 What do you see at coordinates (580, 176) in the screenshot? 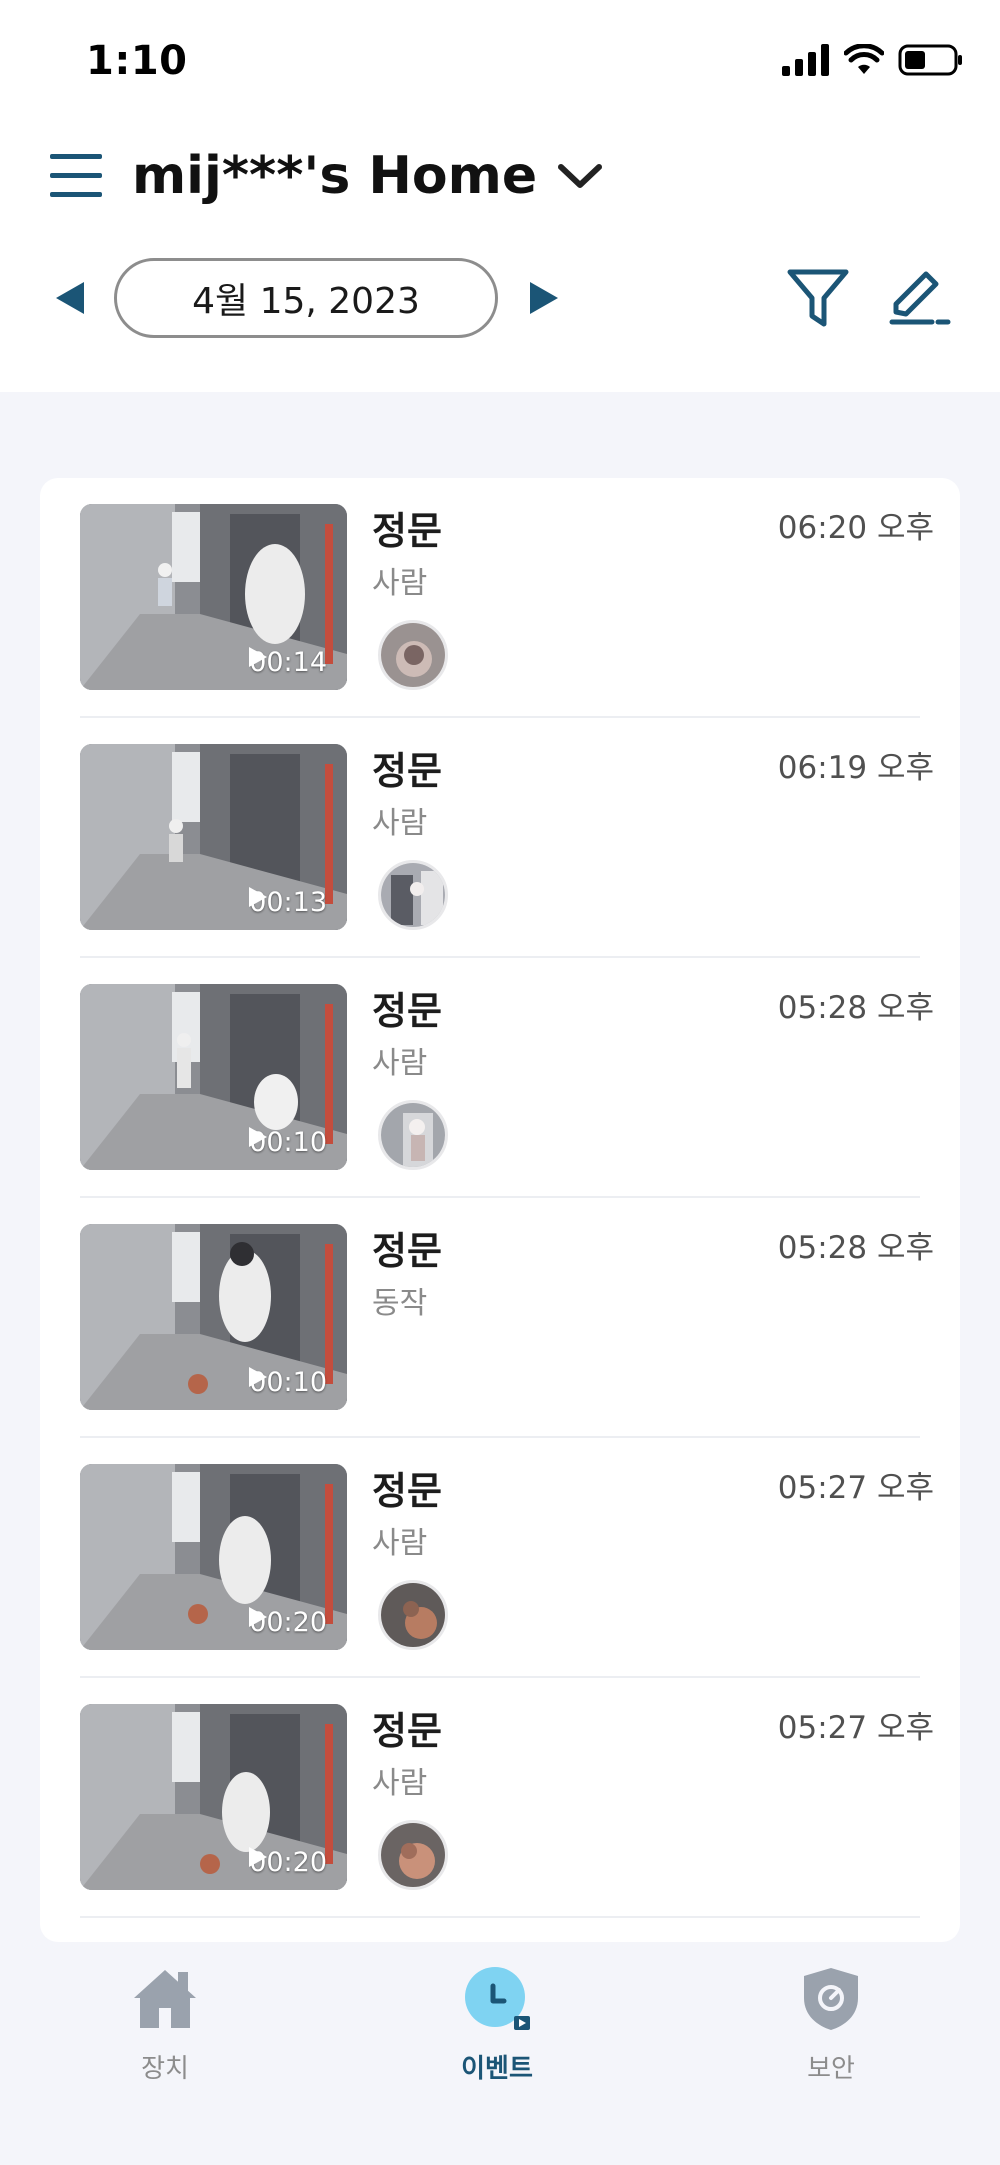
I see `chevron-down-icon` at bounding box center [580, 176].